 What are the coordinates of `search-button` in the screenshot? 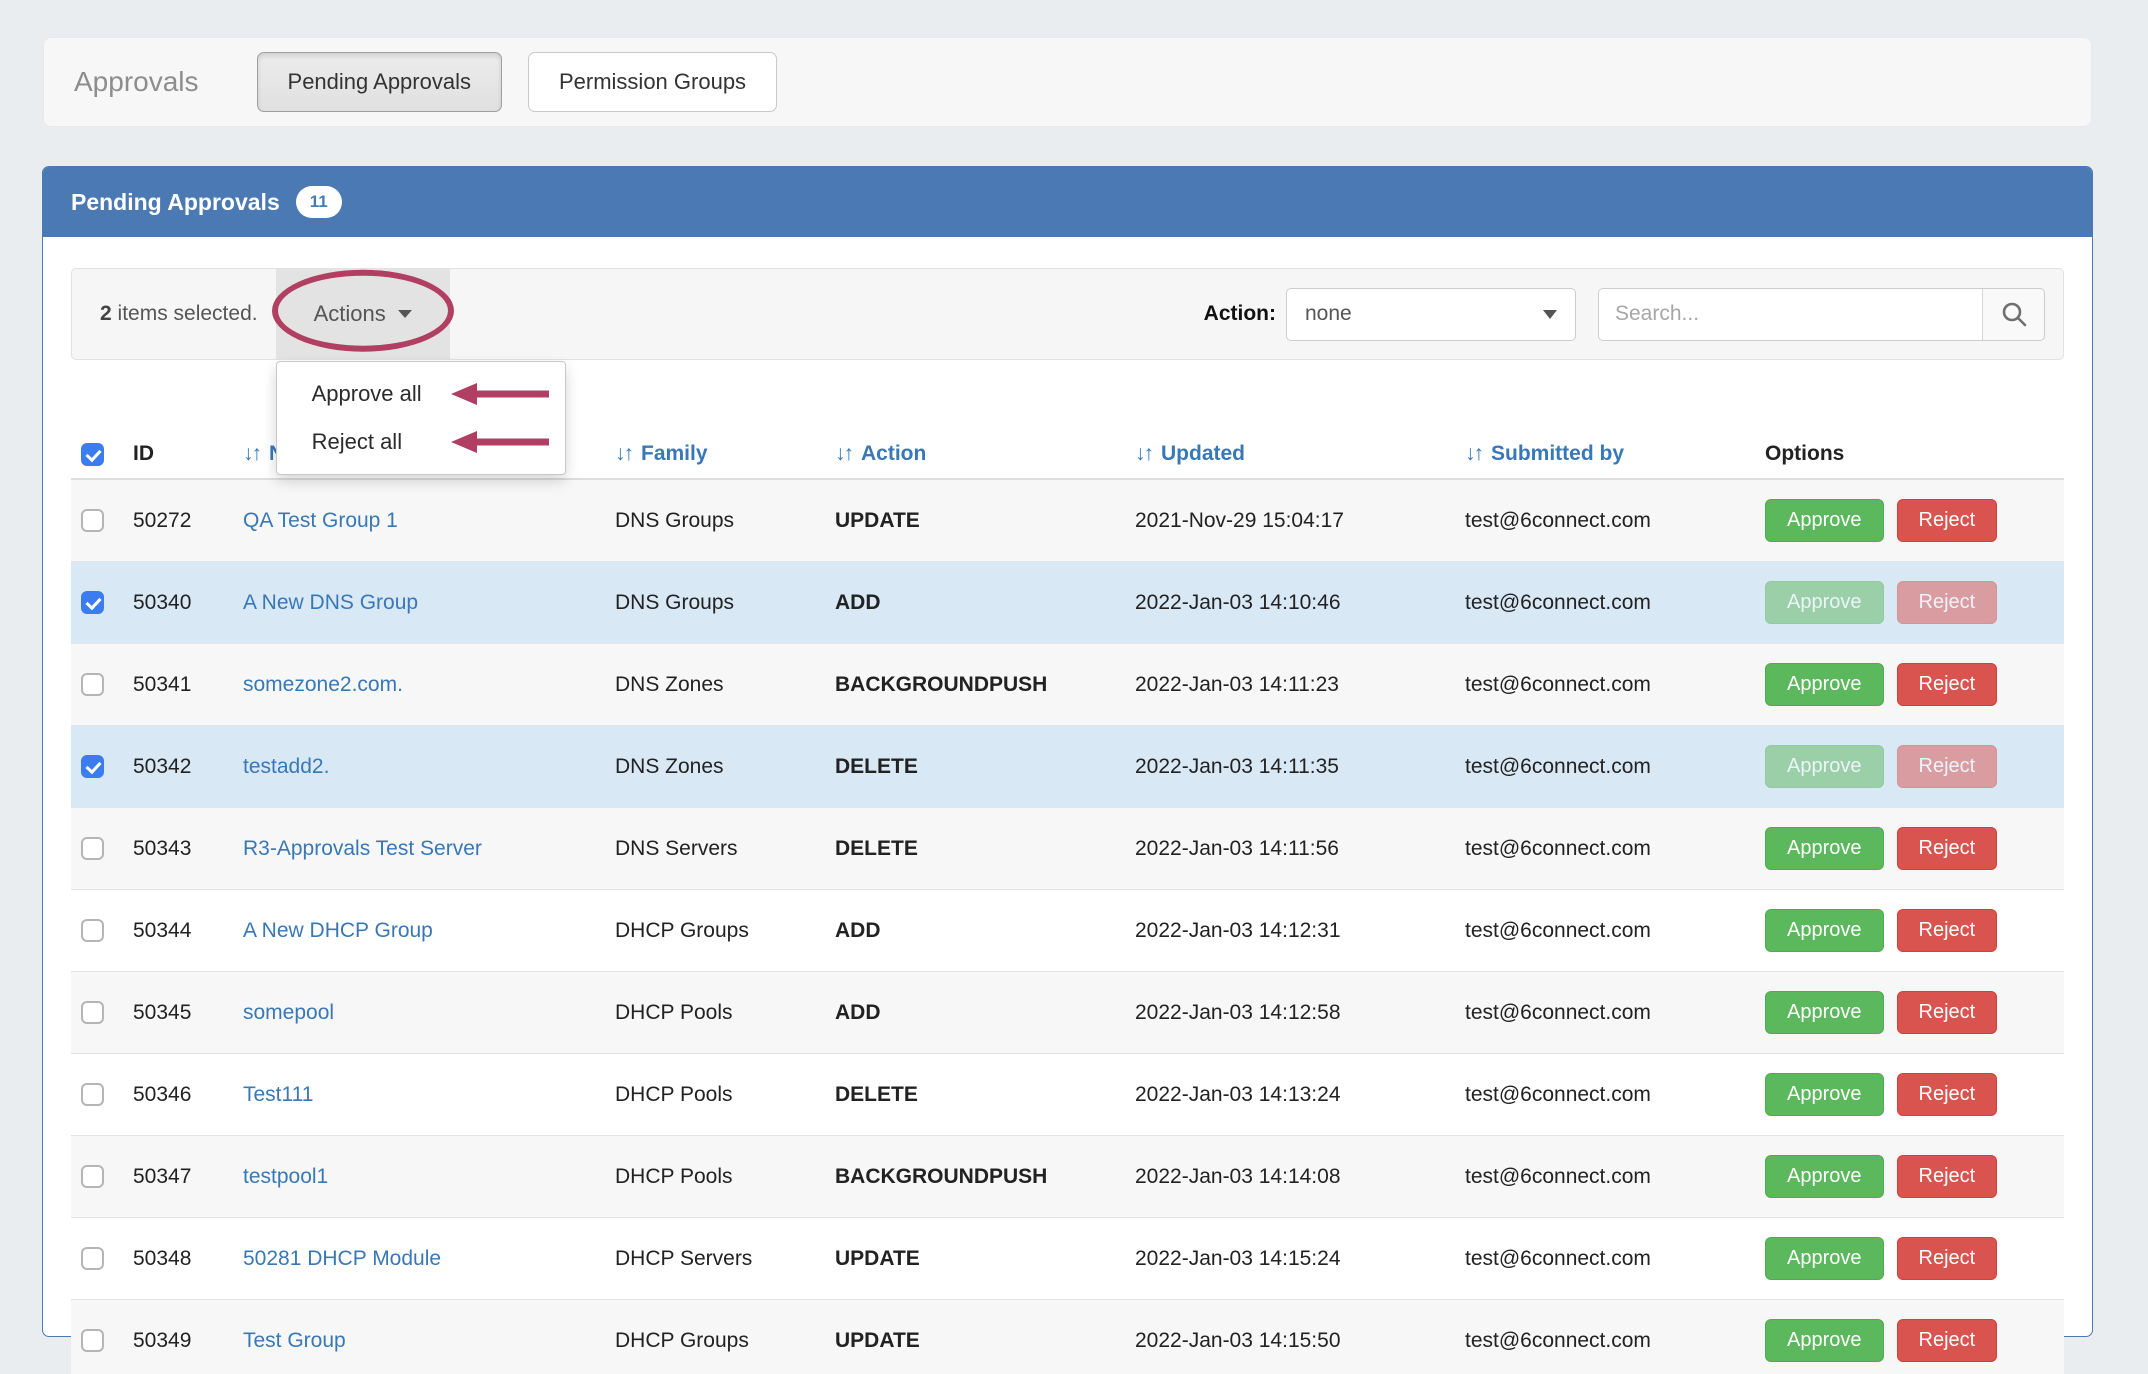 It's located at (2014, 314).